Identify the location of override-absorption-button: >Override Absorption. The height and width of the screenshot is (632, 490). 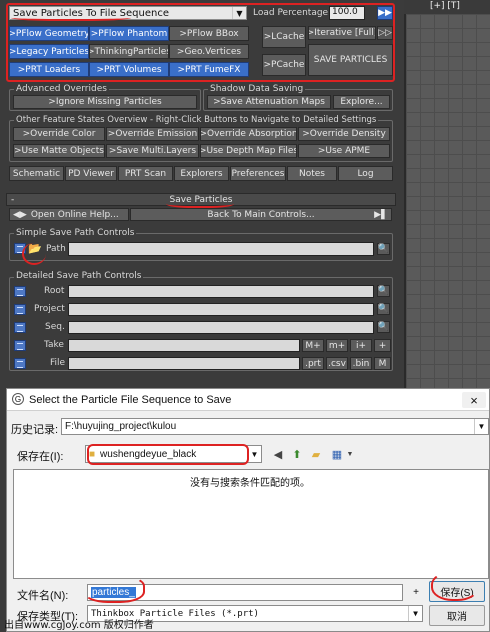
(248, 134).